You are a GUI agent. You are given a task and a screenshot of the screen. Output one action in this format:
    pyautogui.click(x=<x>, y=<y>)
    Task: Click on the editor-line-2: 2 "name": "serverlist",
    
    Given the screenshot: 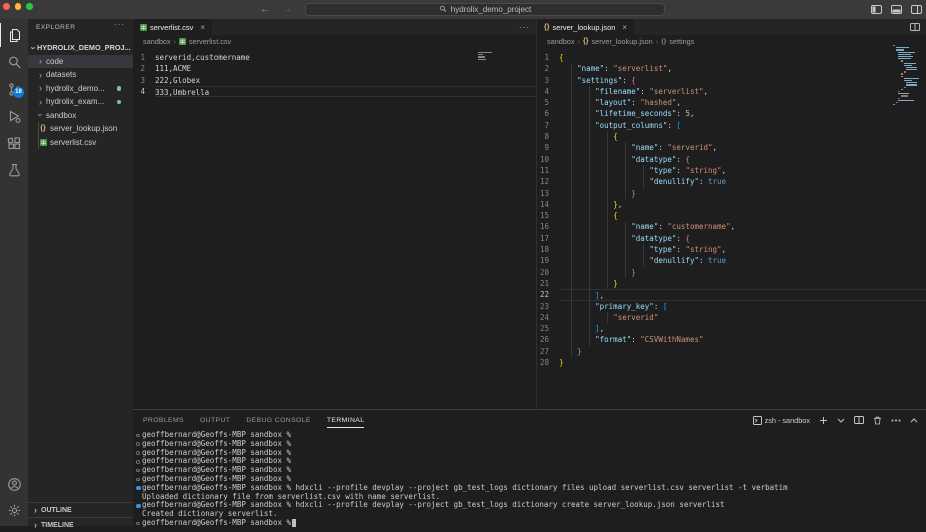 What is the action you would take?
    pyautogui.click(x=731, y=68)
    